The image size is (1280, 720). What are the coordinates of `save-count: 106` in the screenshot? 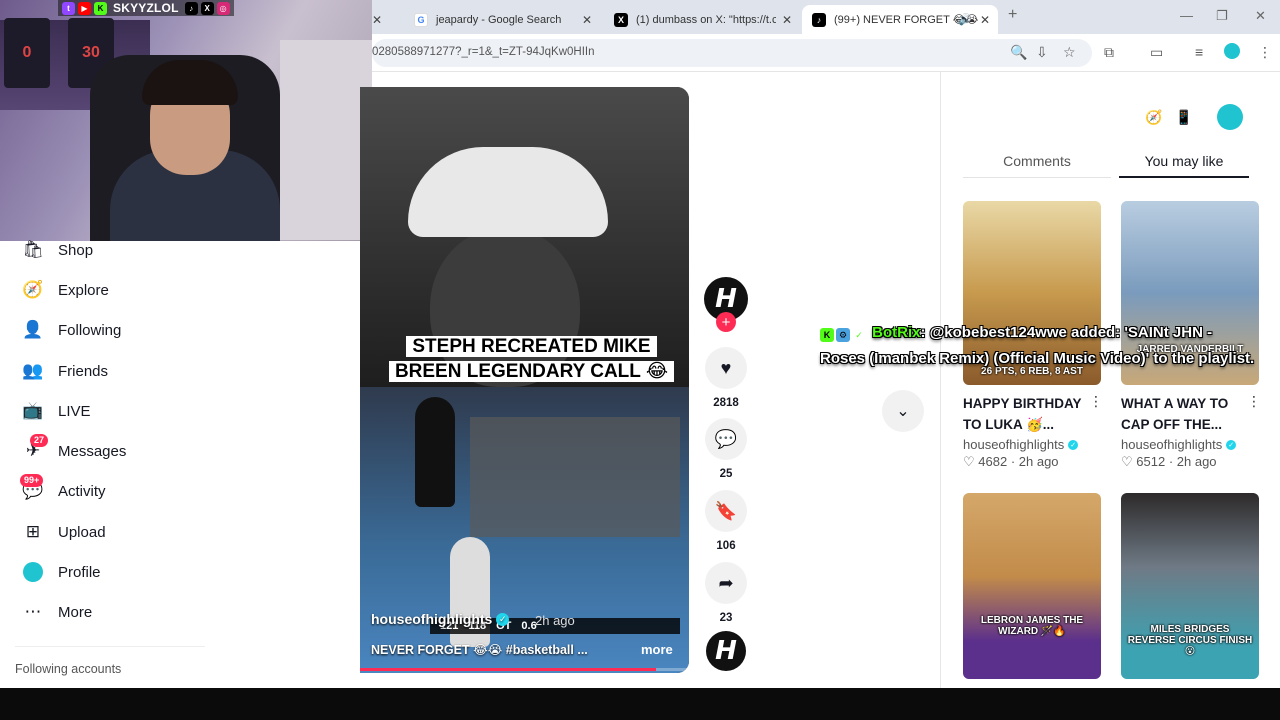 It's located at (726, 546).